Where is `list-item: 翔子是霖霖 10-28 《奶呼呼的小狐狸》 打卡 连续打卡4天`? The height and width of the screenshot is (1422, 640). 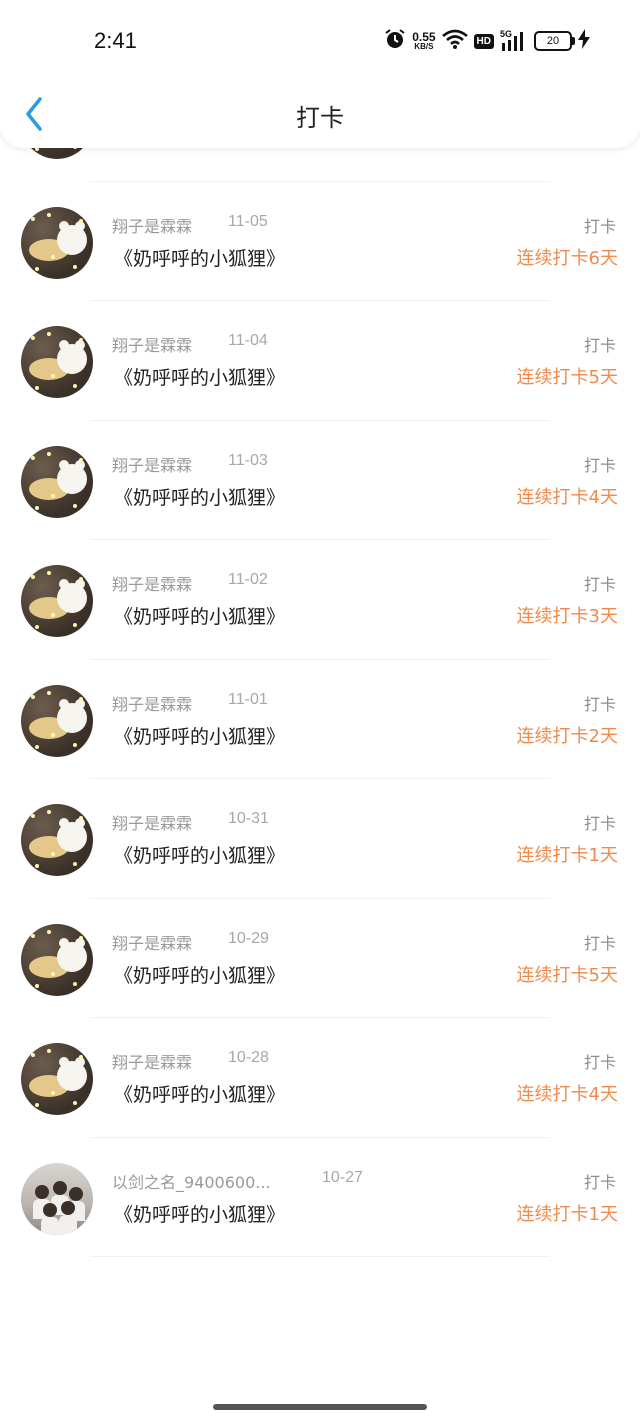 list-item: 翔子是霖霖 10-28 《奶呼呼的小狐狸》 打卡 连续打卡4天 is located at coordinates (320, 1078).